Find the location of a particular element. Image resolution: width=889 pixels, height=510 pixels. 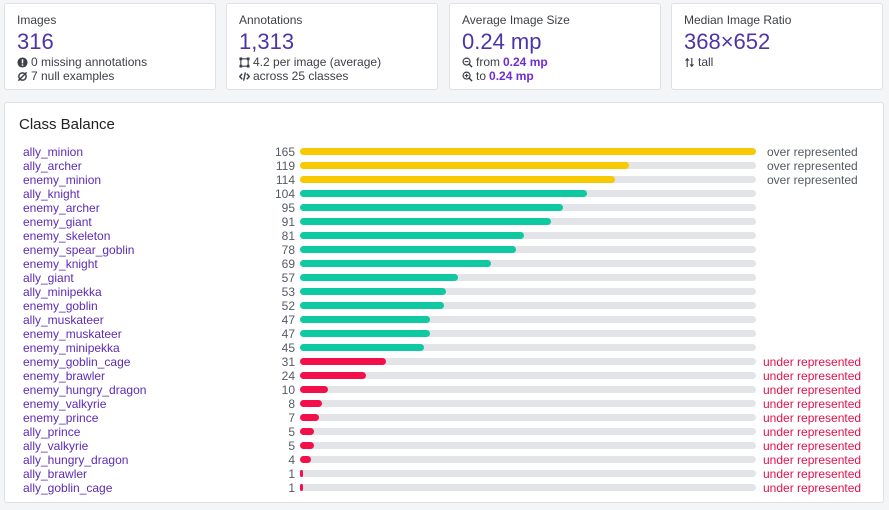

median-image-ratio-card: Median Image Ratio 368×652 tall is located at coordinates (777, 46).